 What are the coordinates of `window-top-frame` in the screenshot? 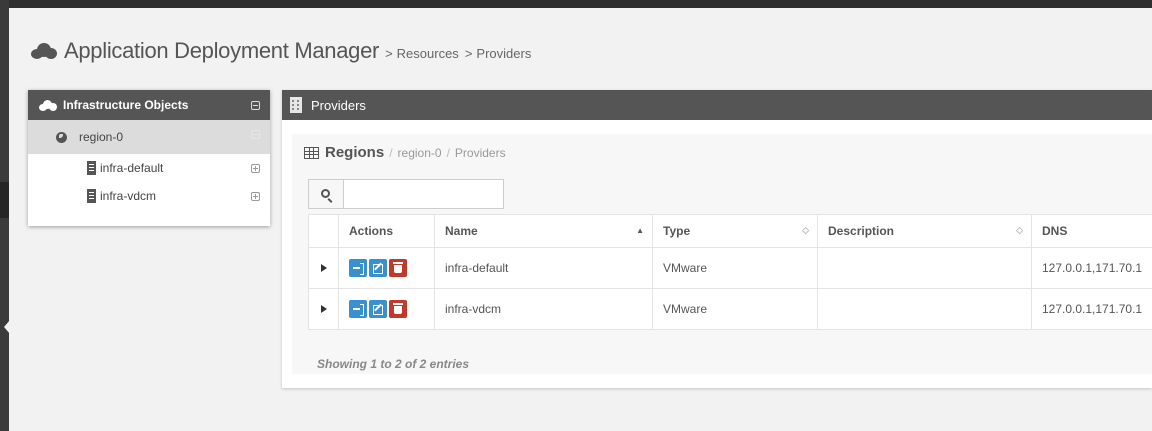 It's located at (576, 4).